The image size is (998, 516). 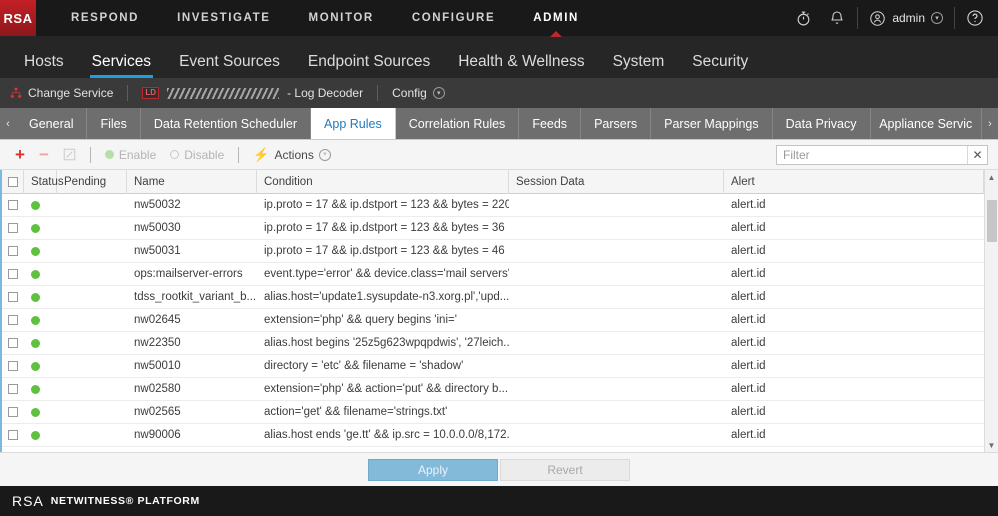 I want to click on column-header-alert: Alert, so click(x=854, y=181).